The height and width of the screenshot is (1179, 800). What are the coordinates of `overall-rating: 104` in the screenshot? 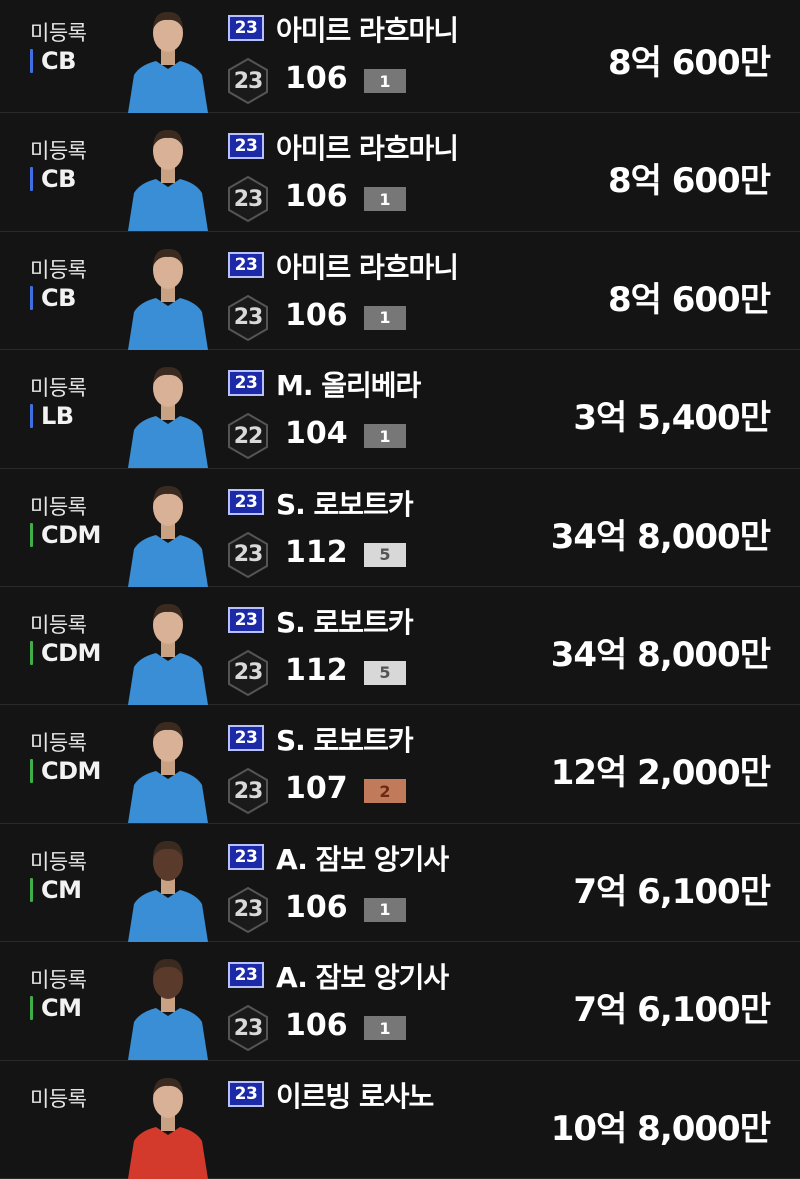 It's located at (316, 434).